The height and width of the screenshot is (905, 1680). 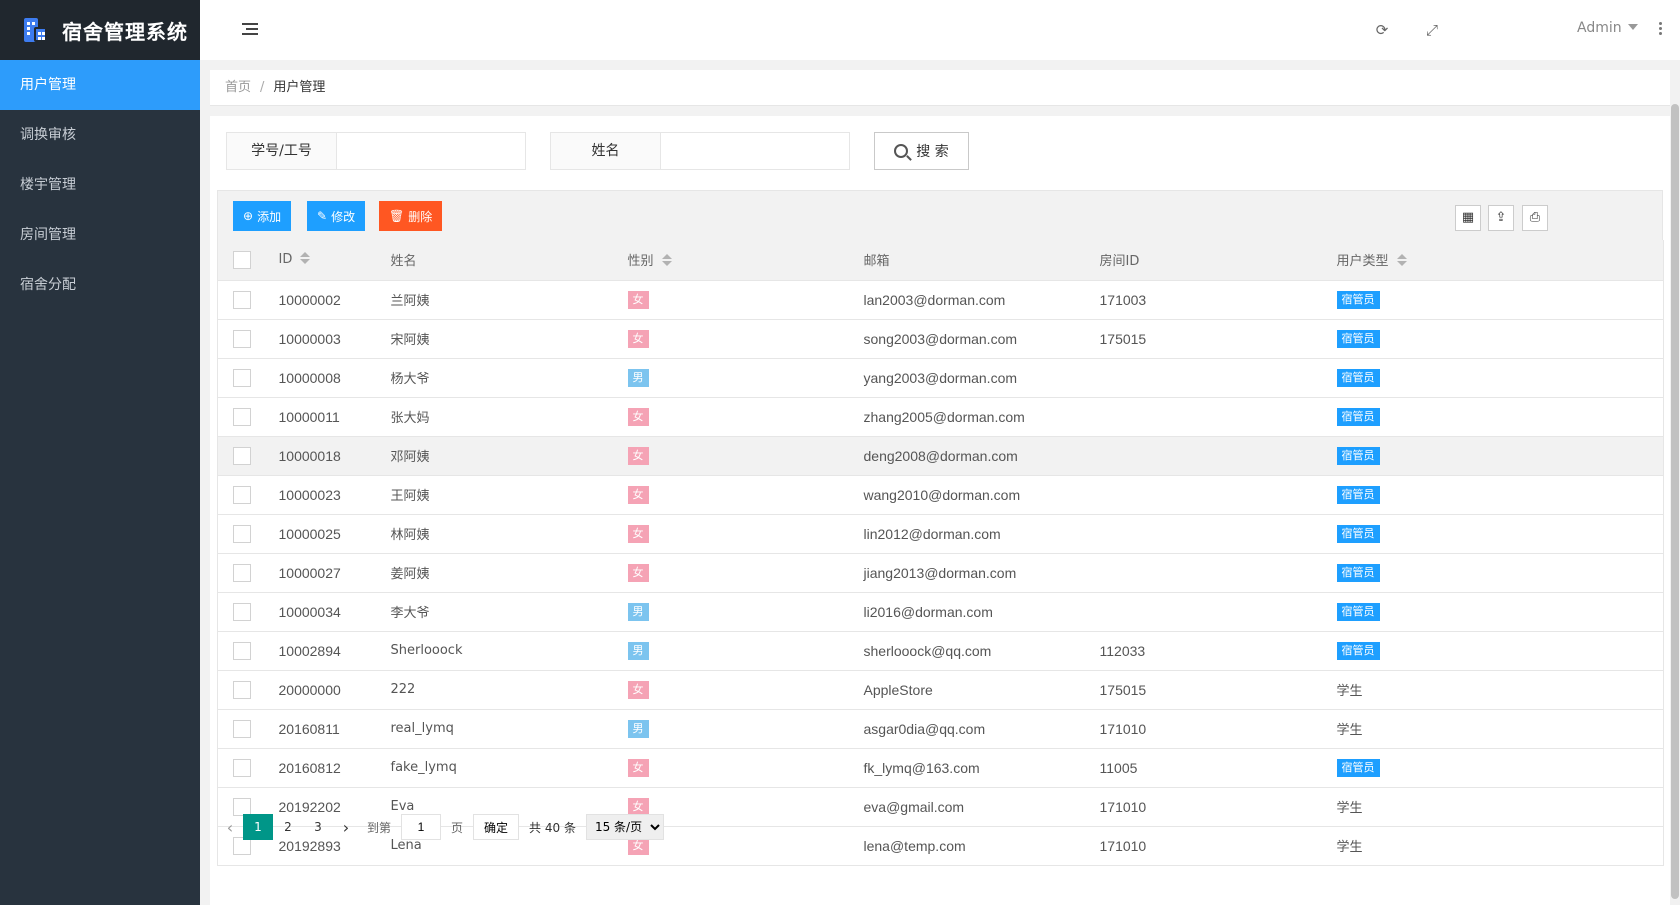 I want to click on table-row: 10000027 姜阿姨女 jiang2013@dorman.com 宿管员, so click(x=940, y=573).